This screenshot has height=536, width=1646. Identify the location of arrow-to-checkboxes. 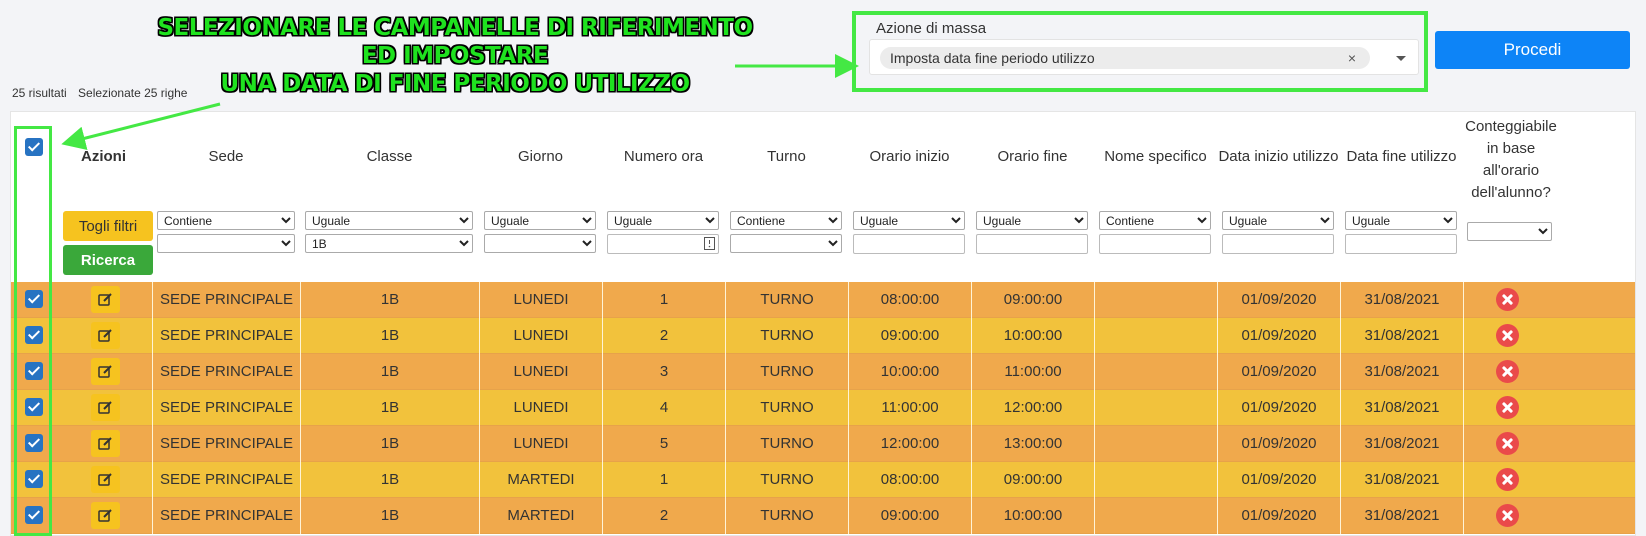
(141, 126).